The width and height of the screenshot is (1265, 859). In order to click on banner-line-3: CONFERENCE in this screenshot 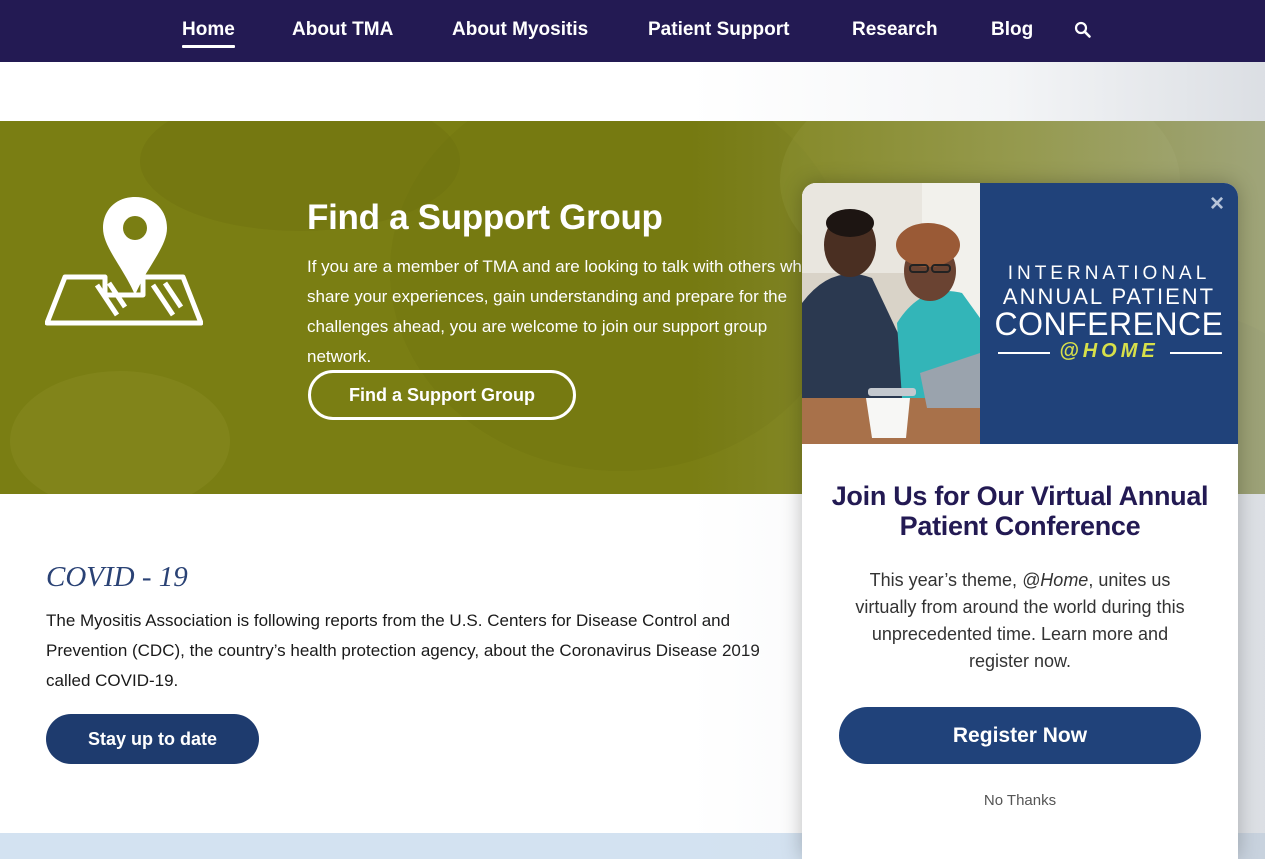, I will do `click(1109, 324)`.